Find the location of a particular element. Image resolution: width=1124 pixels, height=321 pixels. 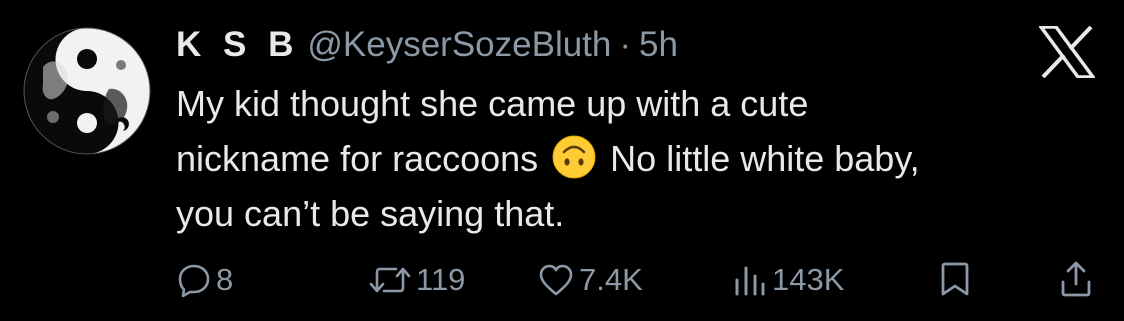

repost-button: 119 is located at coordinates (416, 280).